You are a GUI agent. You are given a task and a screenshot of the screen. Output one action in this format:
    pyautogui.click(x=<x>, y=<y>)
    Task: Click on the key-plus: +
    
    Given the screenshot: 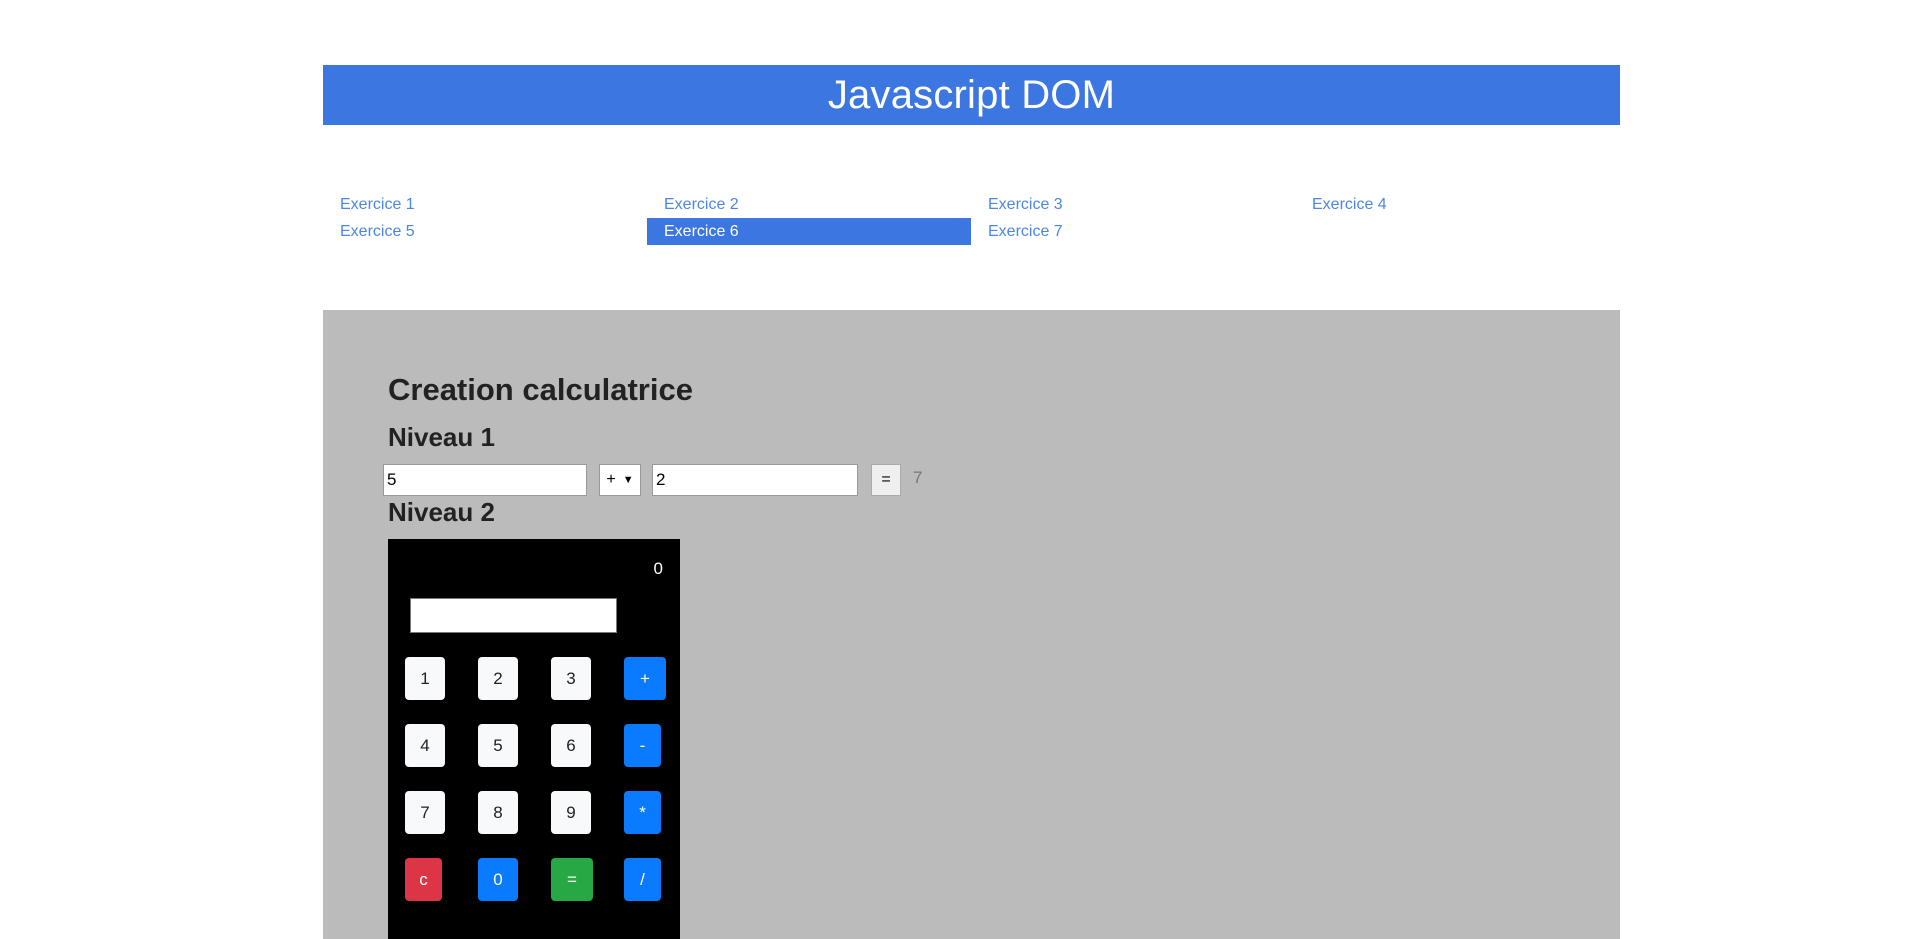 What is the action you would take?
    pyautogui.click(x=645, y=678)
    